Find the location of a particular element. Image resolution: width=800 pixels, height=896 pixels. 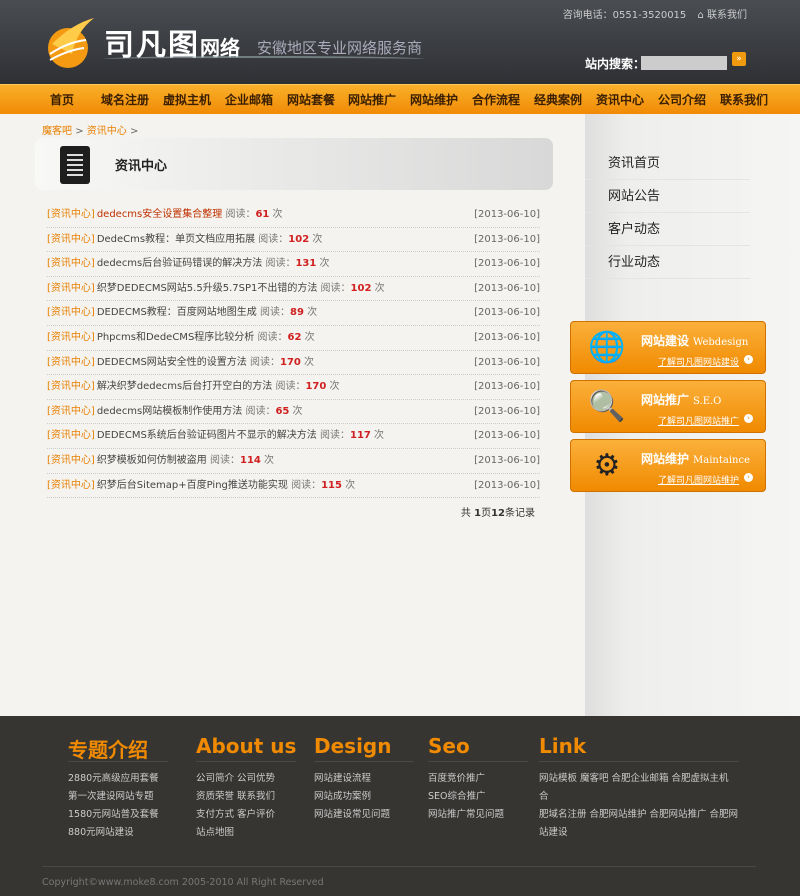

footer-link: 网站推广常见问题 is located at coordinates (478, 815).